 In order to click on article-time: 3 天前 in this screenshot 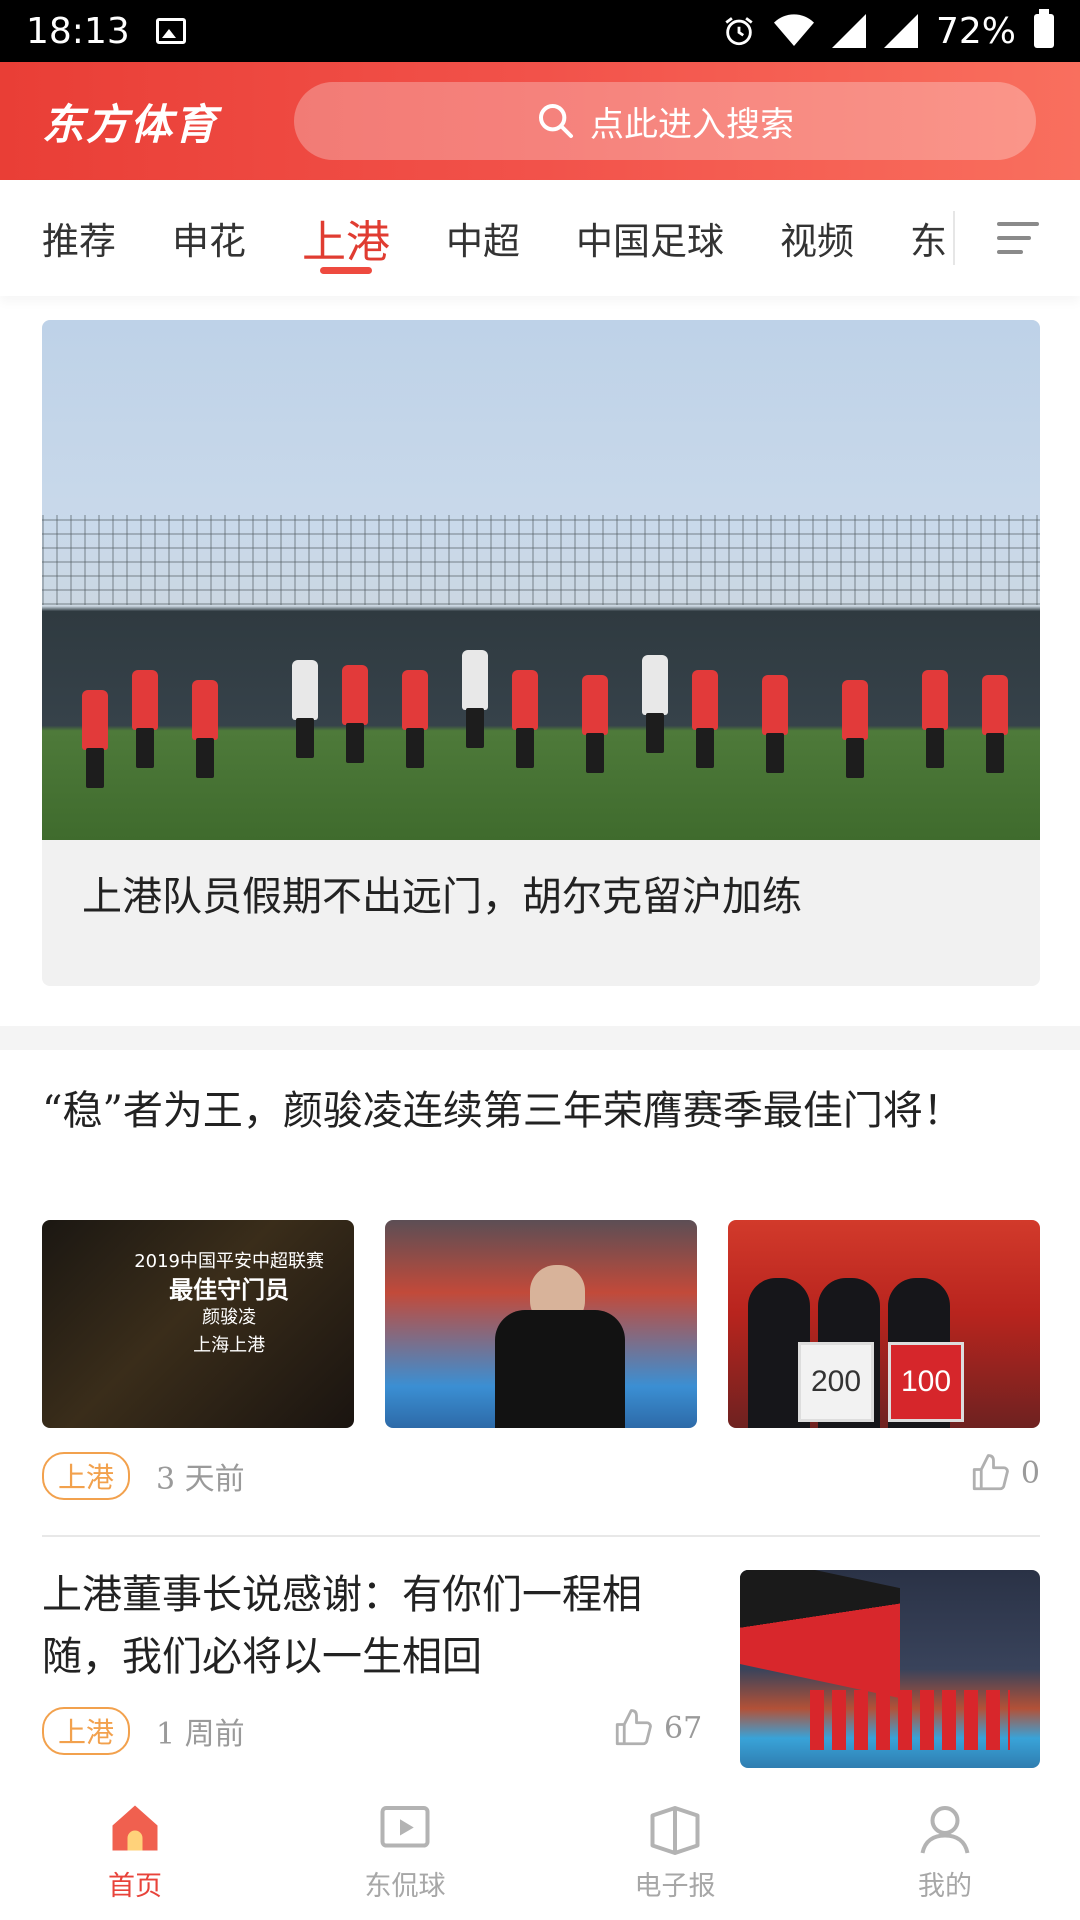, I will do `click(200, 1479)`.